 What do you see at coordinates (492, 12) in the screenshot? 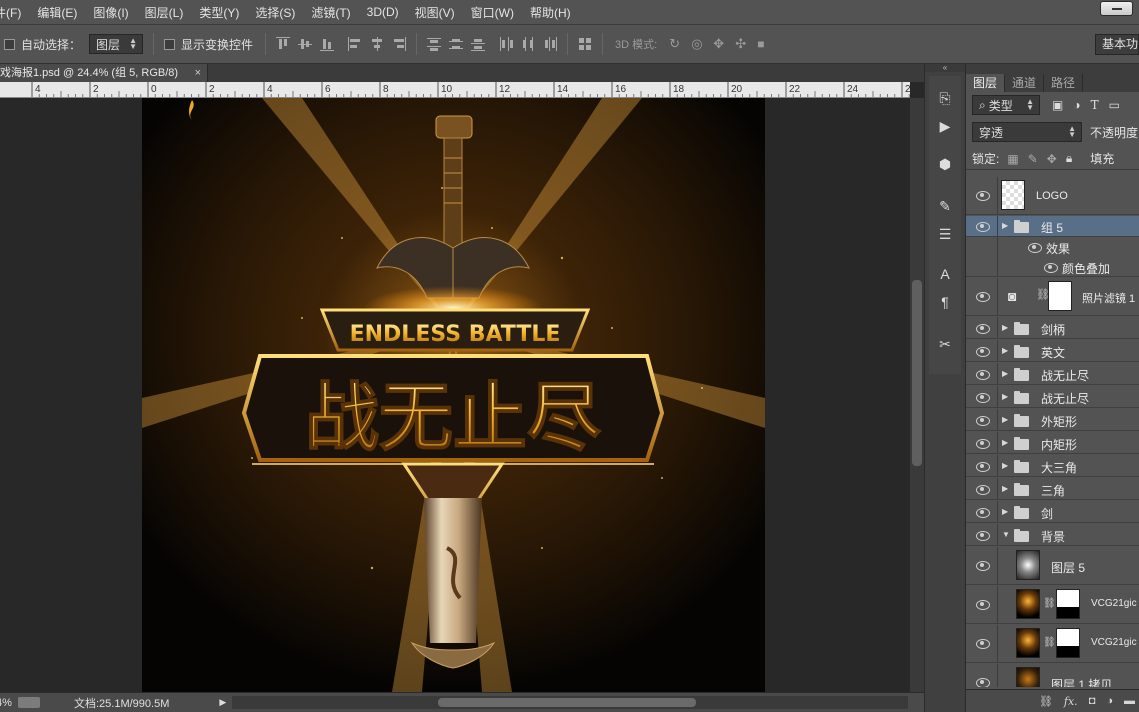
I see `menu-window: 窗口(W)` at bounding box center [492, 12].